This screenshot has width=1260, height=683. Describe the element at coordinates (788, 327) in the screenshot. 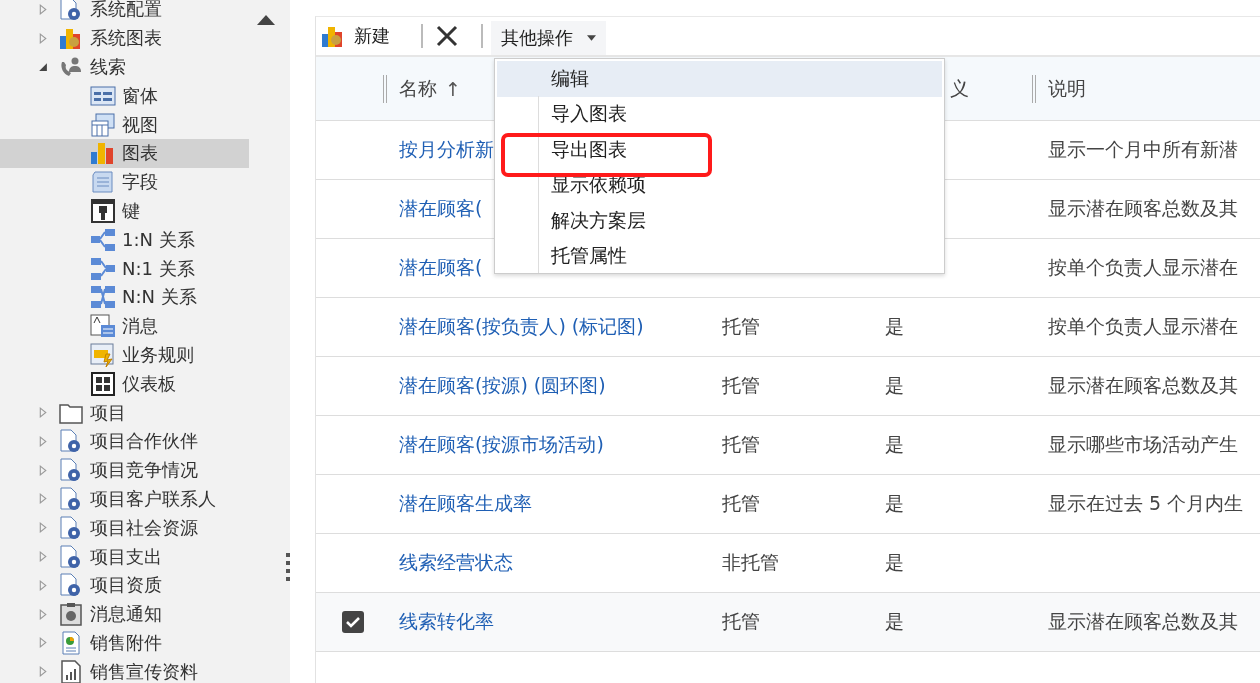

I see `table-row: 潜在顾客(按负责人) (标记图) 托管 是 按单个负责人显示潜在` at that location.